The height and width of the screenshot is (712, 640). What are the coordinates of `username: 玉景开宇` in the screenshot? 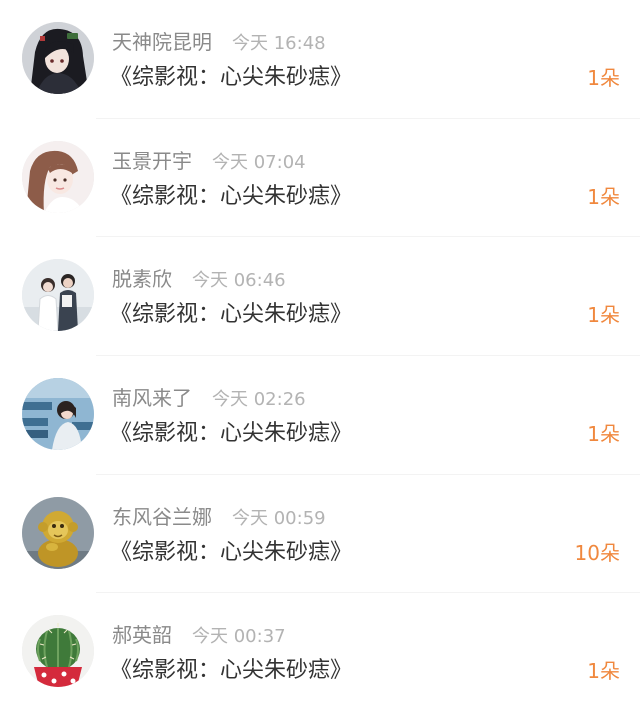 It's located at (152, 161).